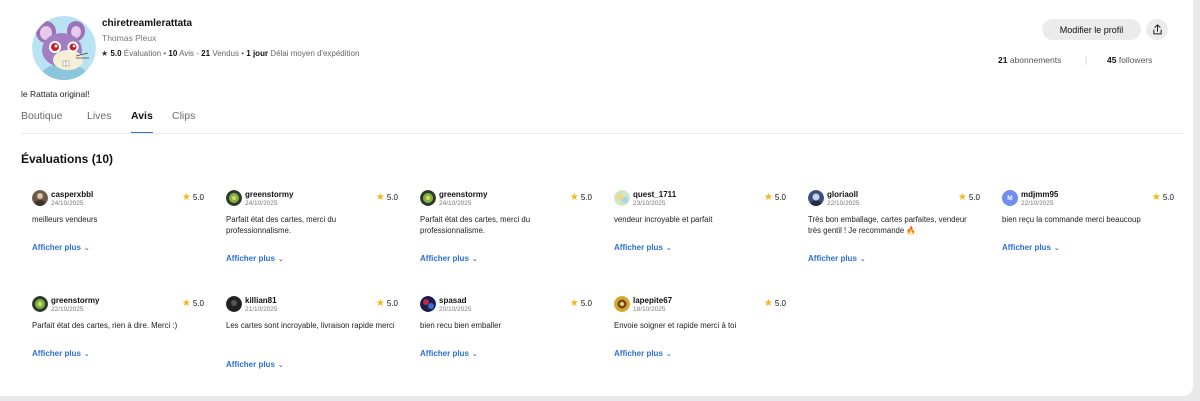 The width and height of the screenshot is (1200, 401). What do you see at coordinates (99, 122) in the screenshot?
I see `tab-lives: Lives` at bounding box center [99, 122].